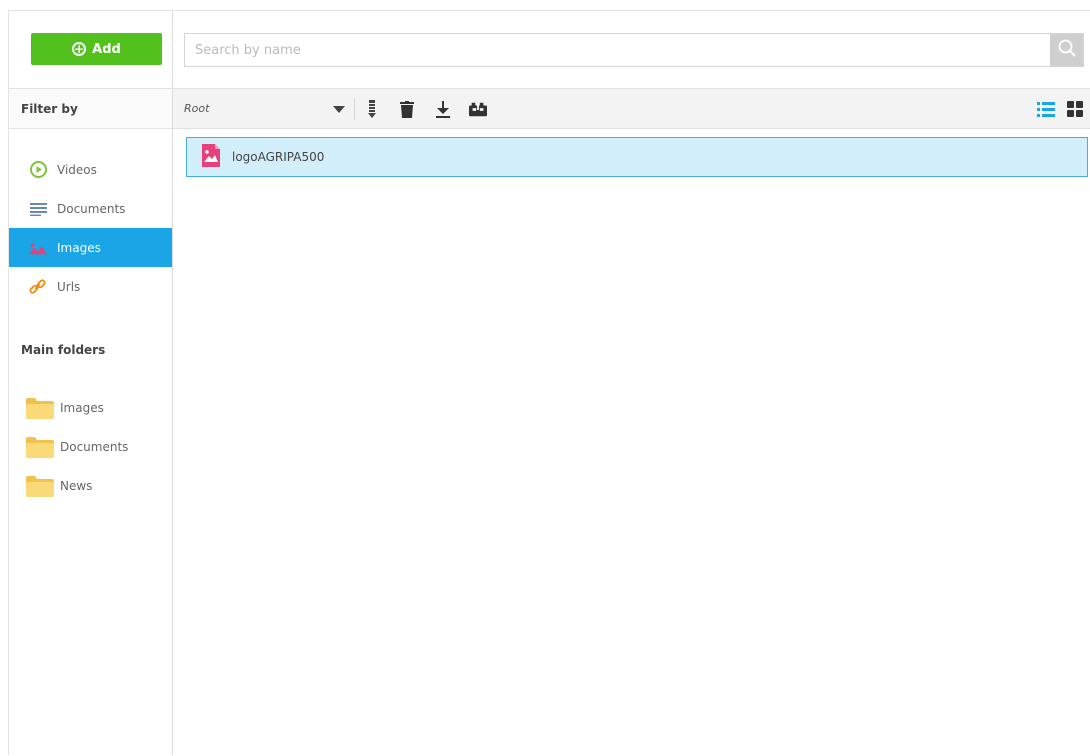 This screenshot has width=1090, height=756. I want to click on filter-by-title: Filter by, so click(90, 108).